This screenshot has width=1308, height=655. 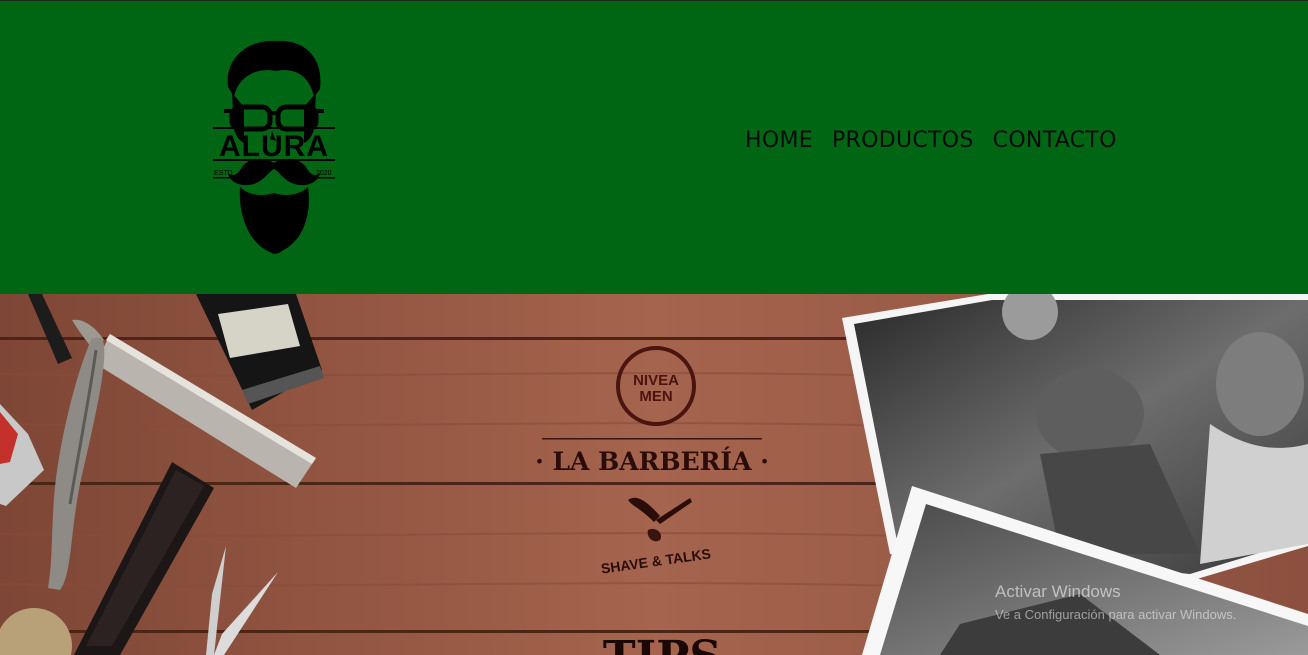 I want to click on main-nav: HOME PRODUCTOS CONTACTO, so click(x=931, y=140).